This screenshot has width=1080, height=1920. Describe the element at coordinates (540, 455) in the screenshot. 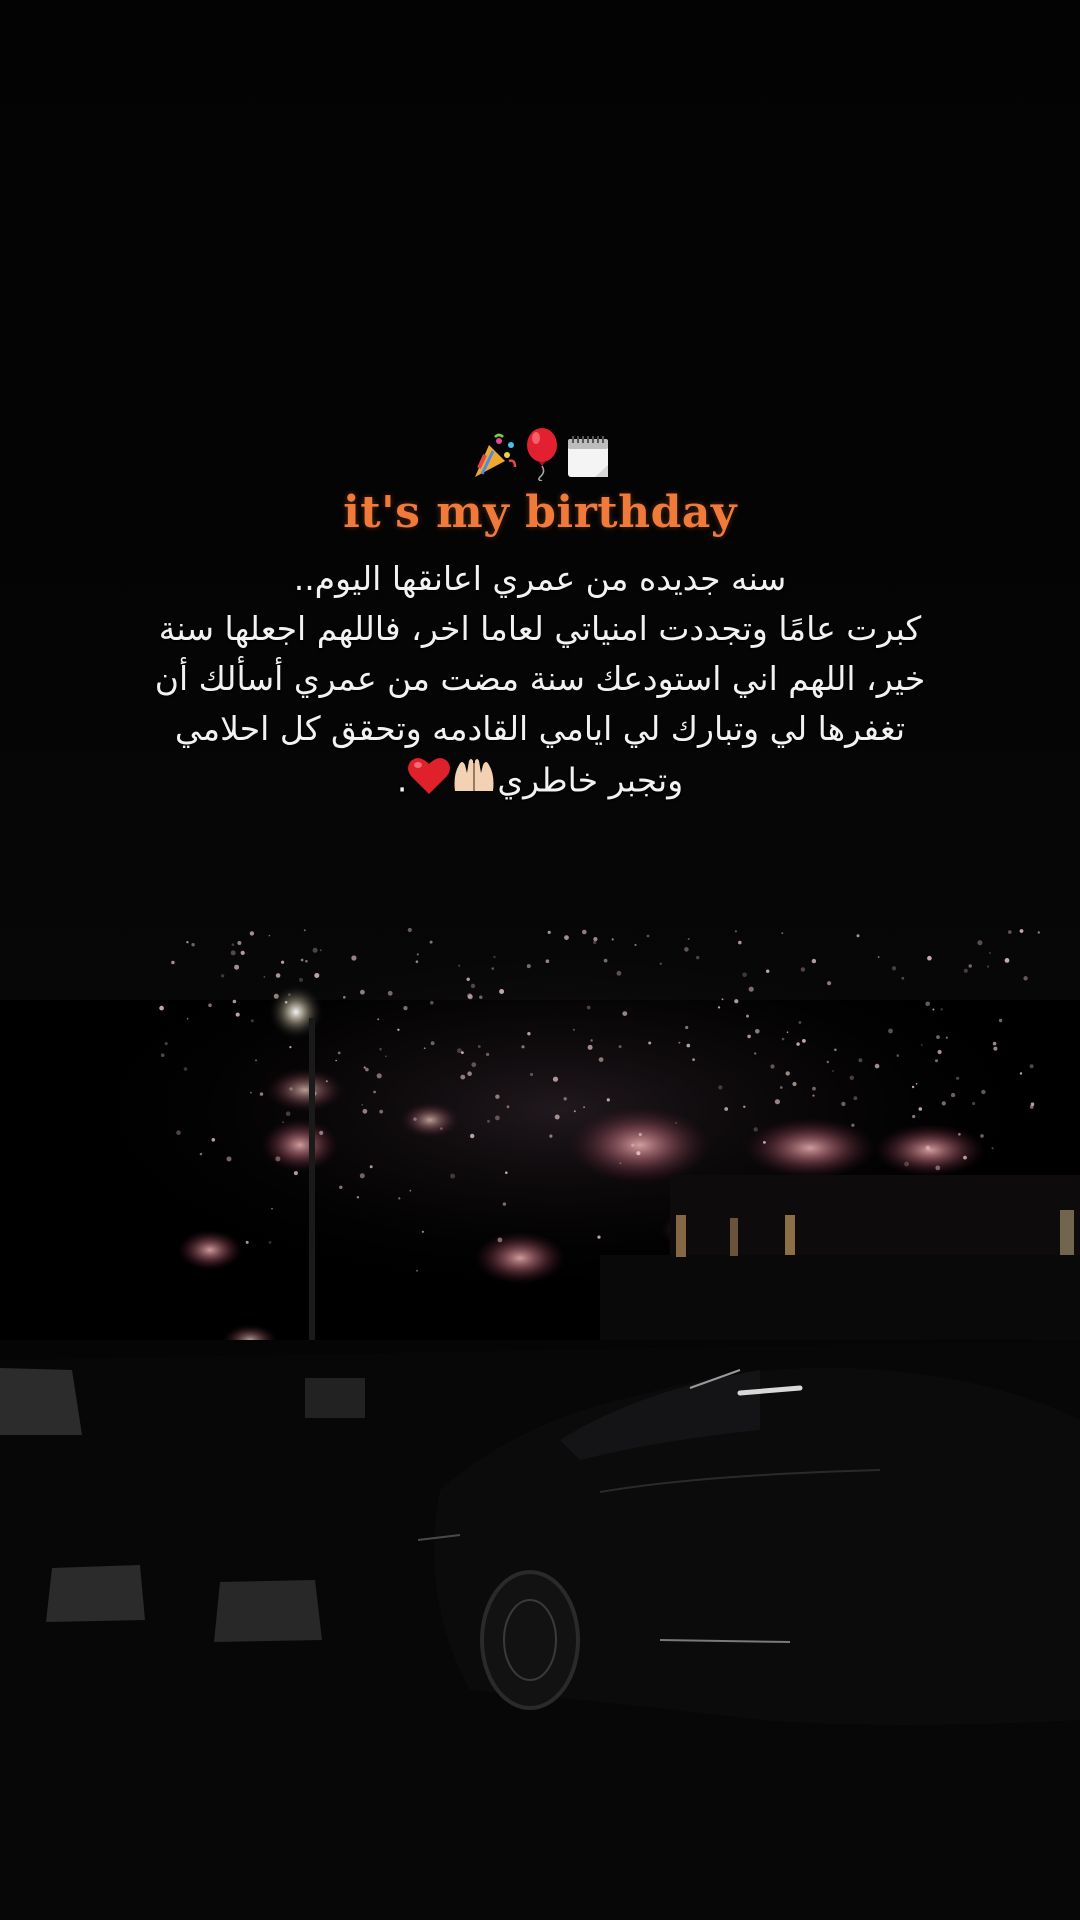

I see `emoji-row` at that location.